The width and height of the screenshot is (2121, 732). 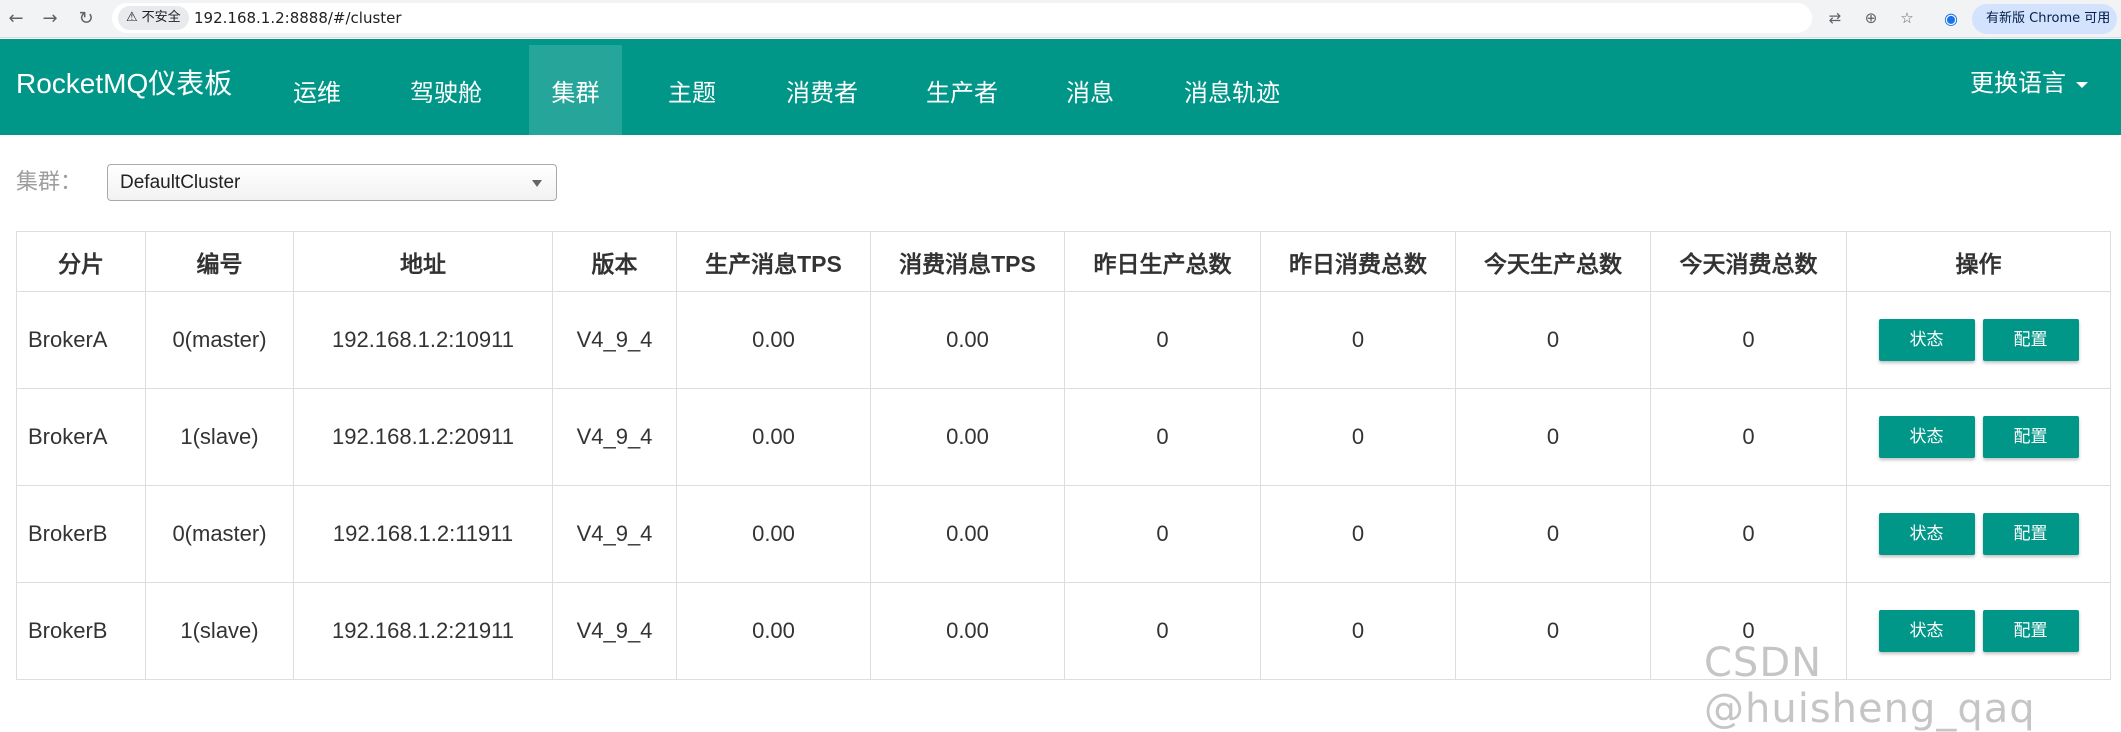 I want to click on url-text: 192.168.1.2:8888/#/cluster, so click(x=298, y=18).